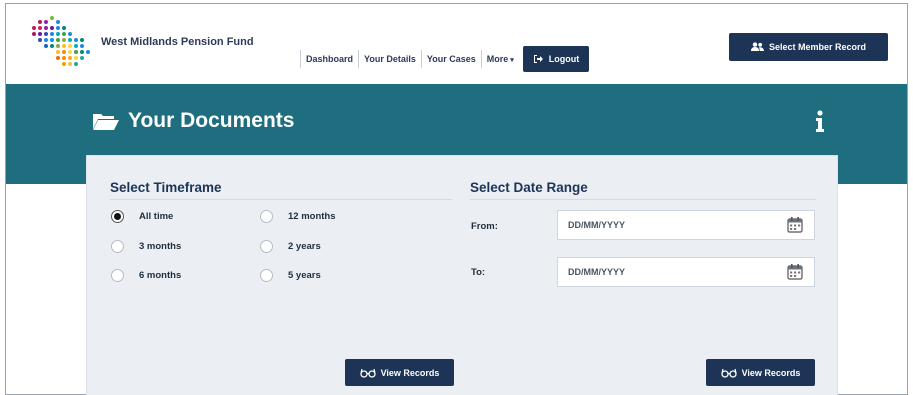 Image resolution: width=913 pixels, height=395 pixels. Describe the element at coordinates (817, 47) in the screenshot. I see `select-member-label: Select Member Record` at that location.